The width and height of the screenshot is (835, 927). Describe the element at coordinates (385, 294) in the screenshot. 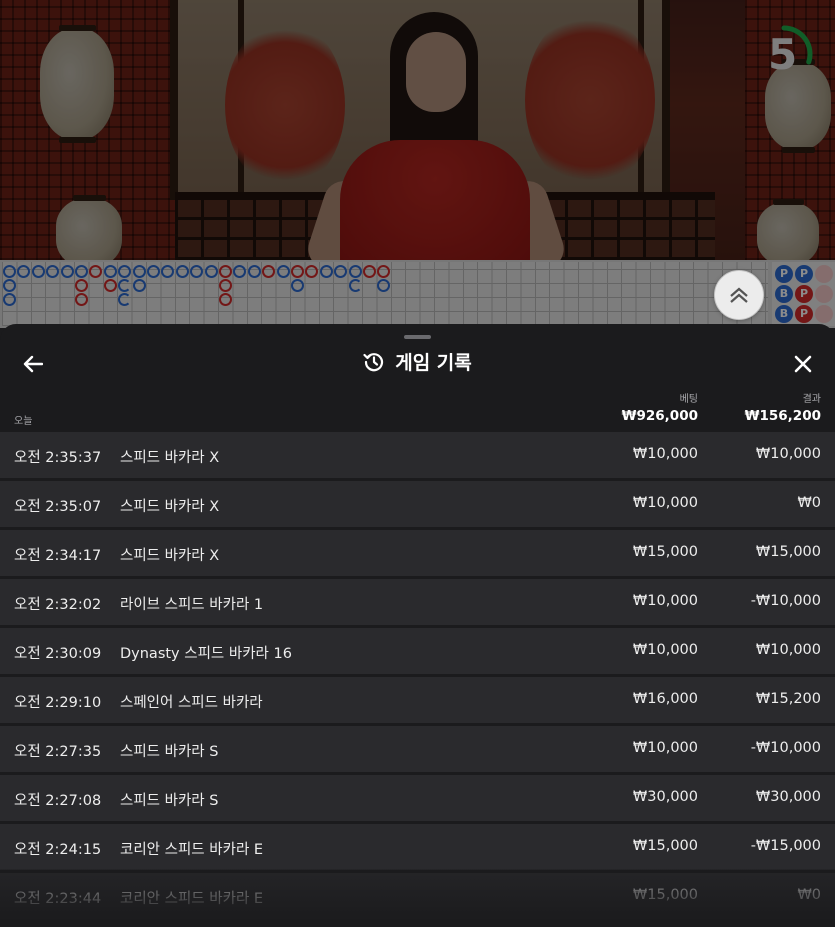

I see `roadmap-grid` at that location.